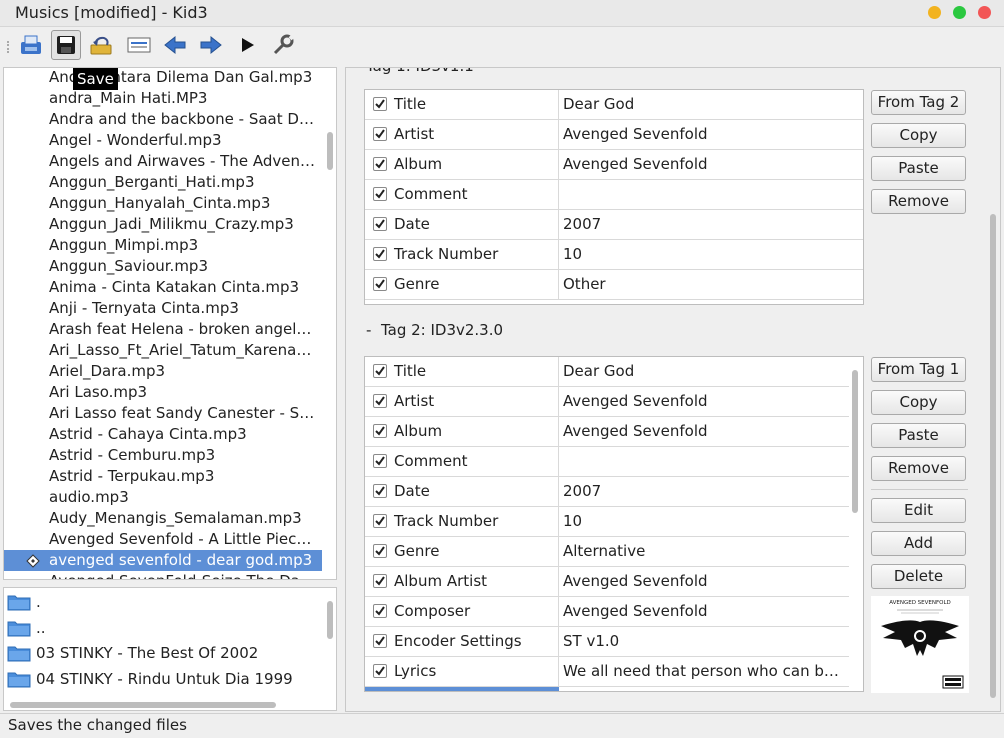 The width and height of the screenshot is (1004, 738). Describe the element at coordinates (984, 12) in the screenshot. I see `close-button` at that location.